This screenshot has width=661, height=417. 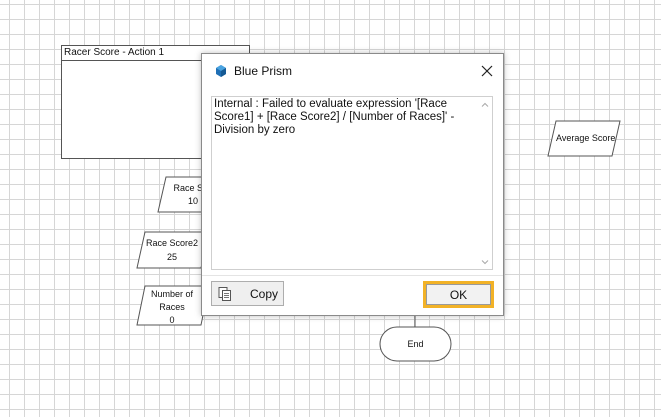 I want to click on number-of-races-label-line2: Races, so click(x=172, y=307).